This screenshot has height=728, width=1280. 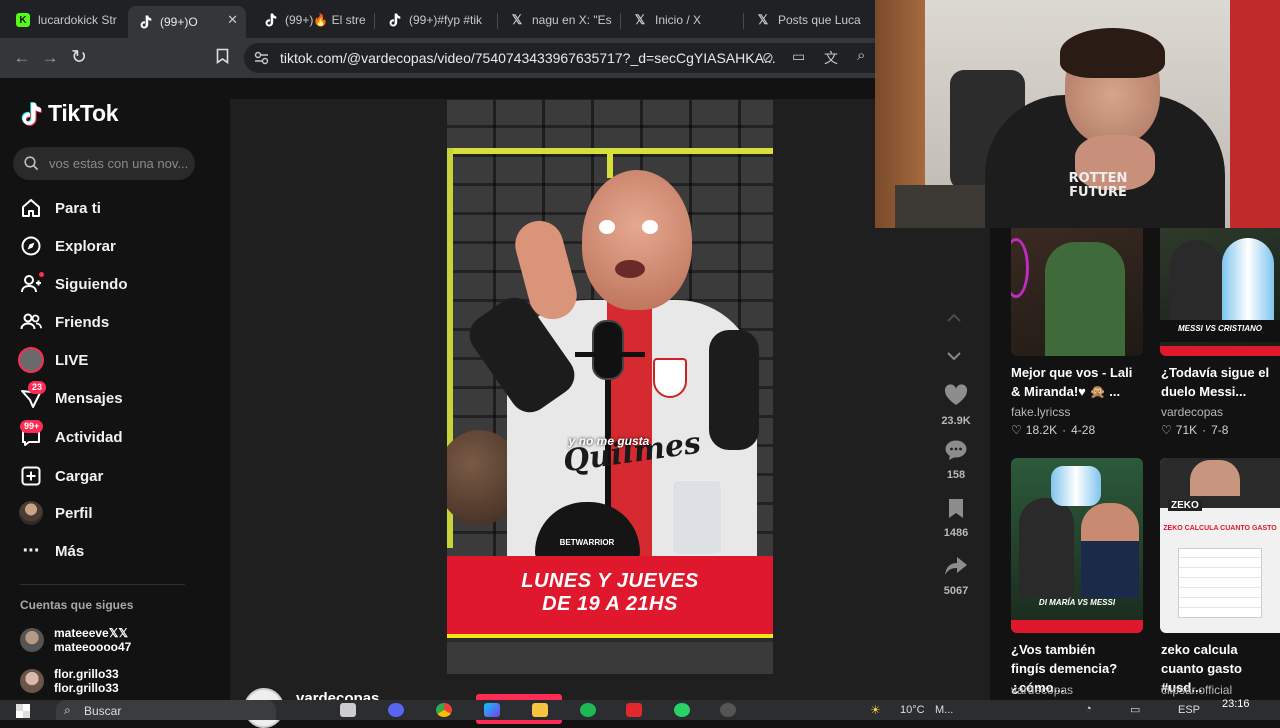 What do you see at coordinates (559, 20) in the screenshot?
I see `browser-tab: 𝕏 nagu en X: "Es` at bounding box center [559, 20].